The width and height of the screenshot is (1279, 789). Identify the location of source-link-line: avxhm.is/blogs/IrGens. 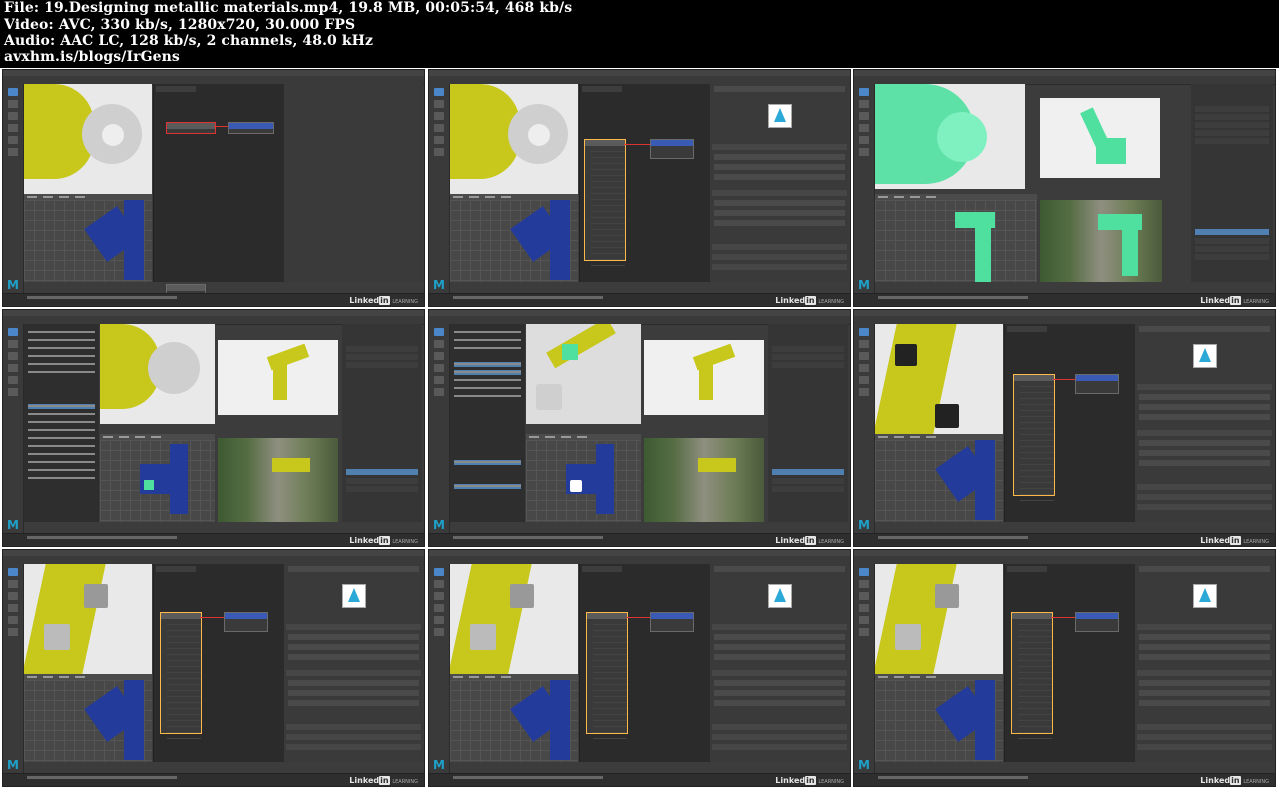
(92, 57).